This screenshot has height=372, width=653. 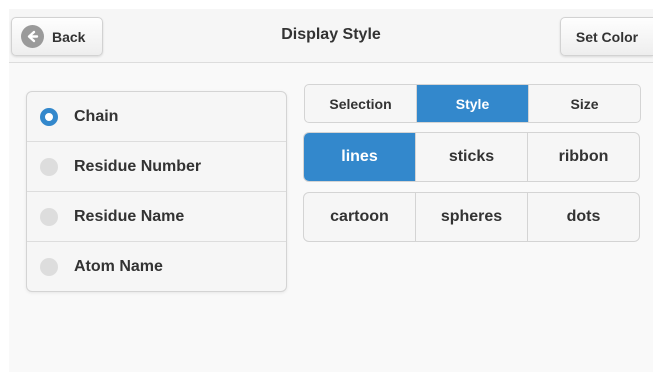 I want to click on set-color-button: Set Color, so click(x=606, y=36).